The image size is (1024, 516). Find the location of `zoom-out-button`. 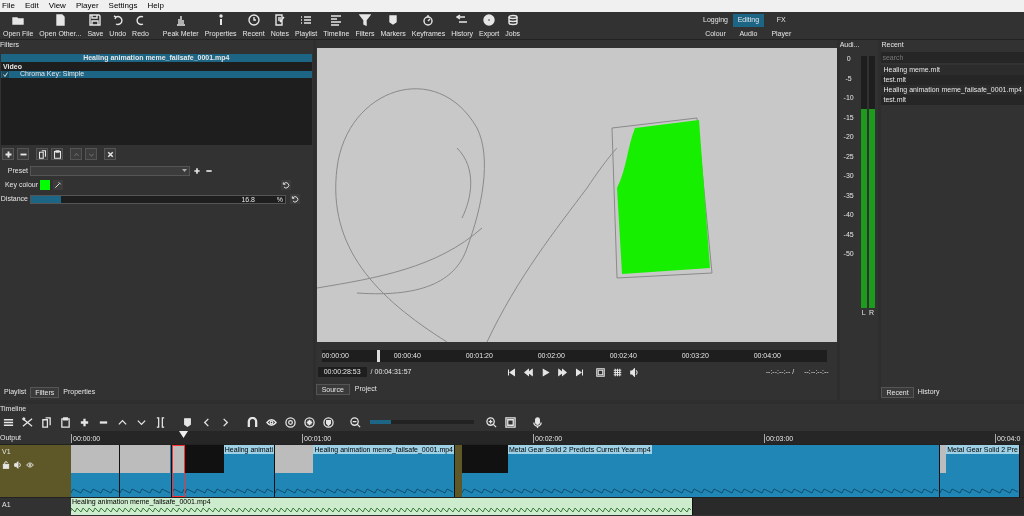

zoom-out-button is located at coordinates (355, 422).